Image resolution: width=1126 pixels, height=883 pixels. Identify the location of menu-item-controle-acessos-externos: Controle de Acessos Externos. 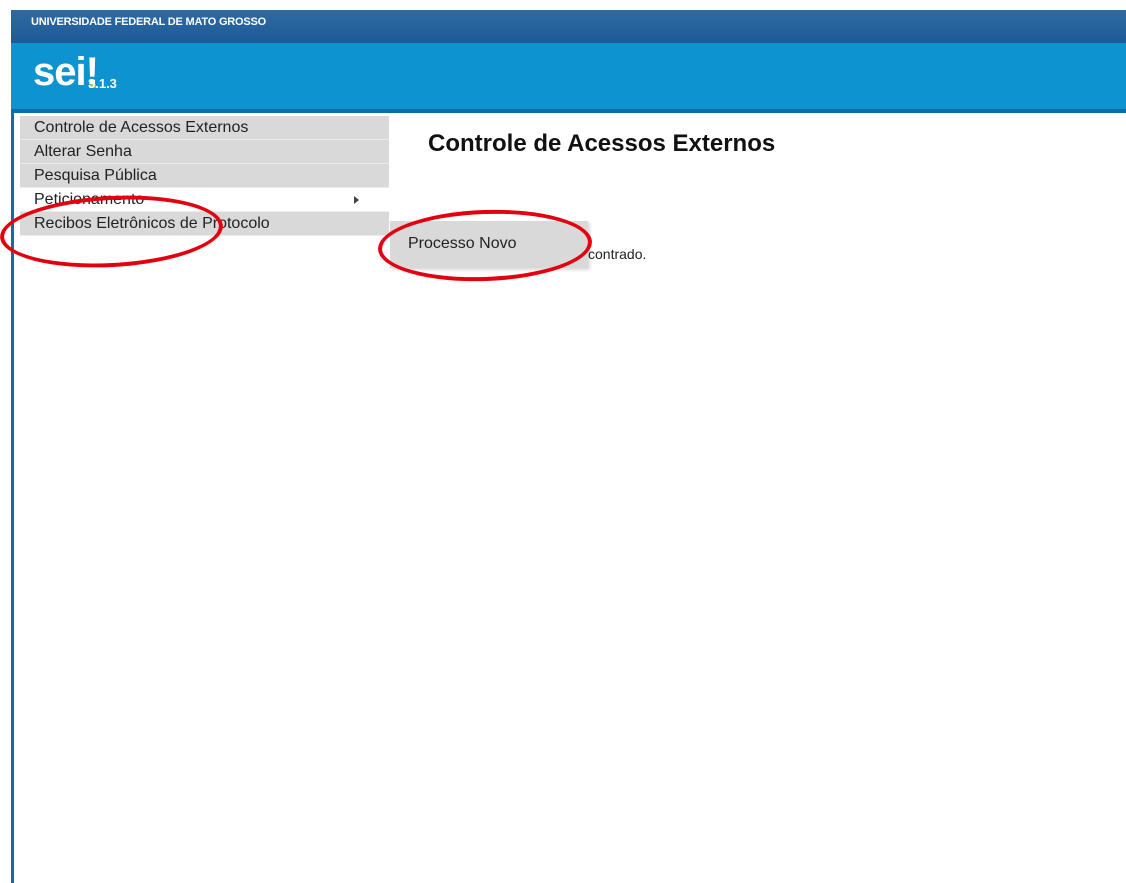
(204, 128).